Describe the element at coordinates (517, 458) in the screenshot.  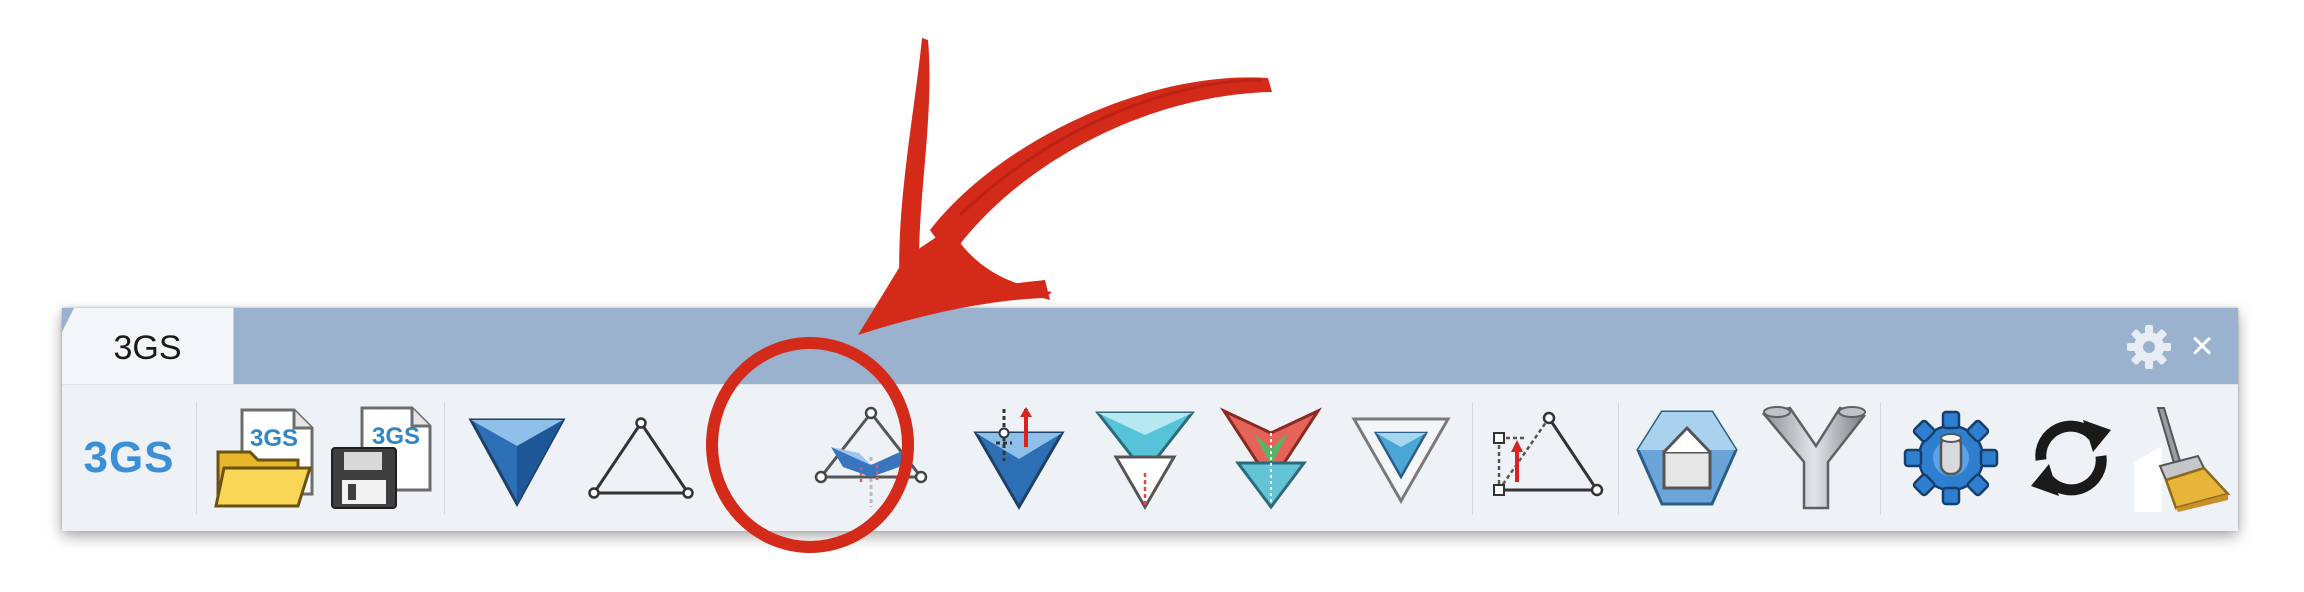
I see `blue-triangle-icon` at that location.